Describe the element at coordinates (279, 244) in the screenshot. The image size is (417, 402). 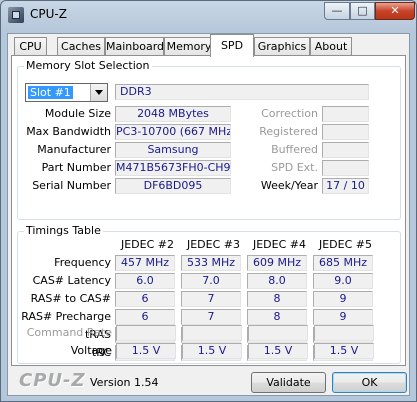
I see `timings-column-header: JEDEC #4` at that location.